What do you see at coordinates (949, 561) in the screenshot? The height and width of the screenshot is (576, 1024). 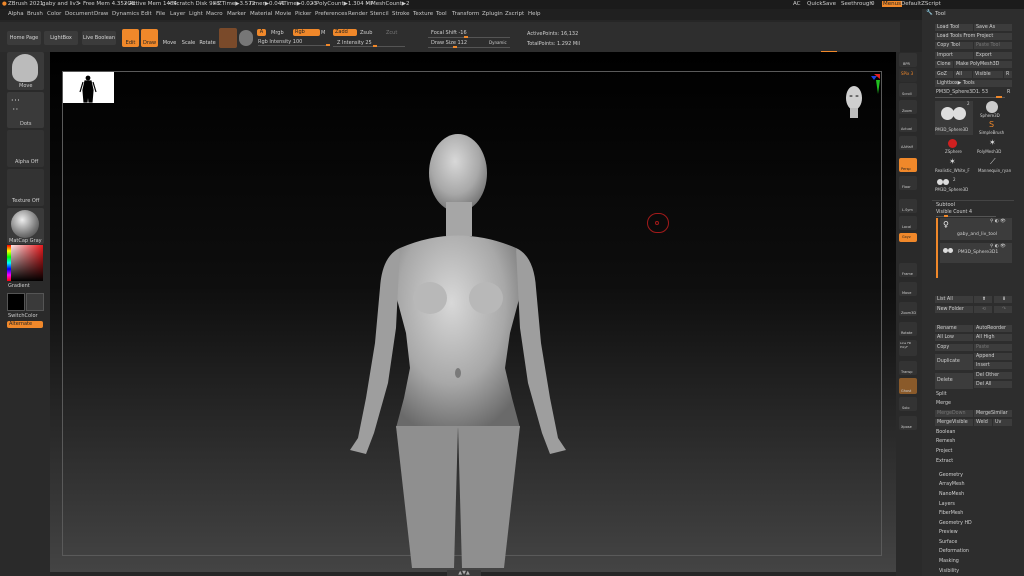 I see `section-masking: Masking` at bounding box center [949, 561].